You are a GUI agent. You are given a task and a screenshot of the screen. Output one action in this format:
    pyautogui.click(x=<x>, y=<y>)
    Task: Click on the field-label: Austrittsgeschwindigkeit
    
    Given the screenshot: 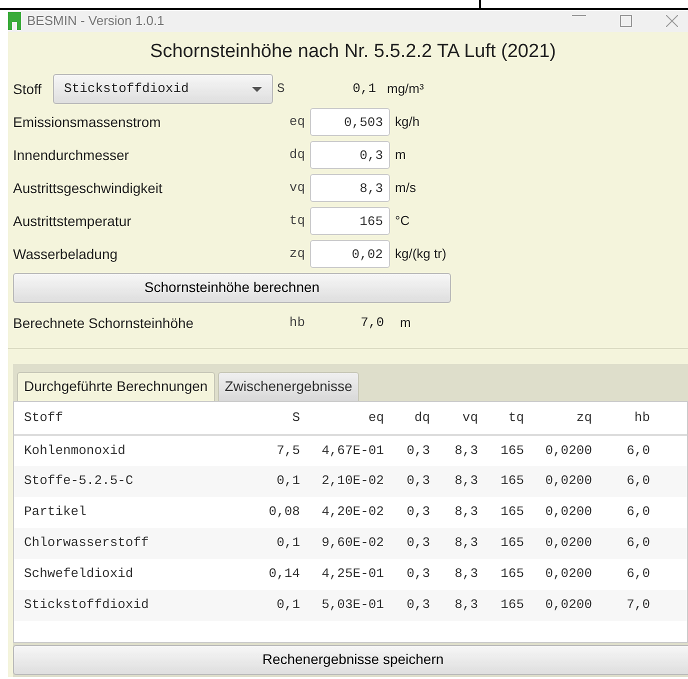 What is the action you would take?
    pyautogui.click(x=88, y=188)
    